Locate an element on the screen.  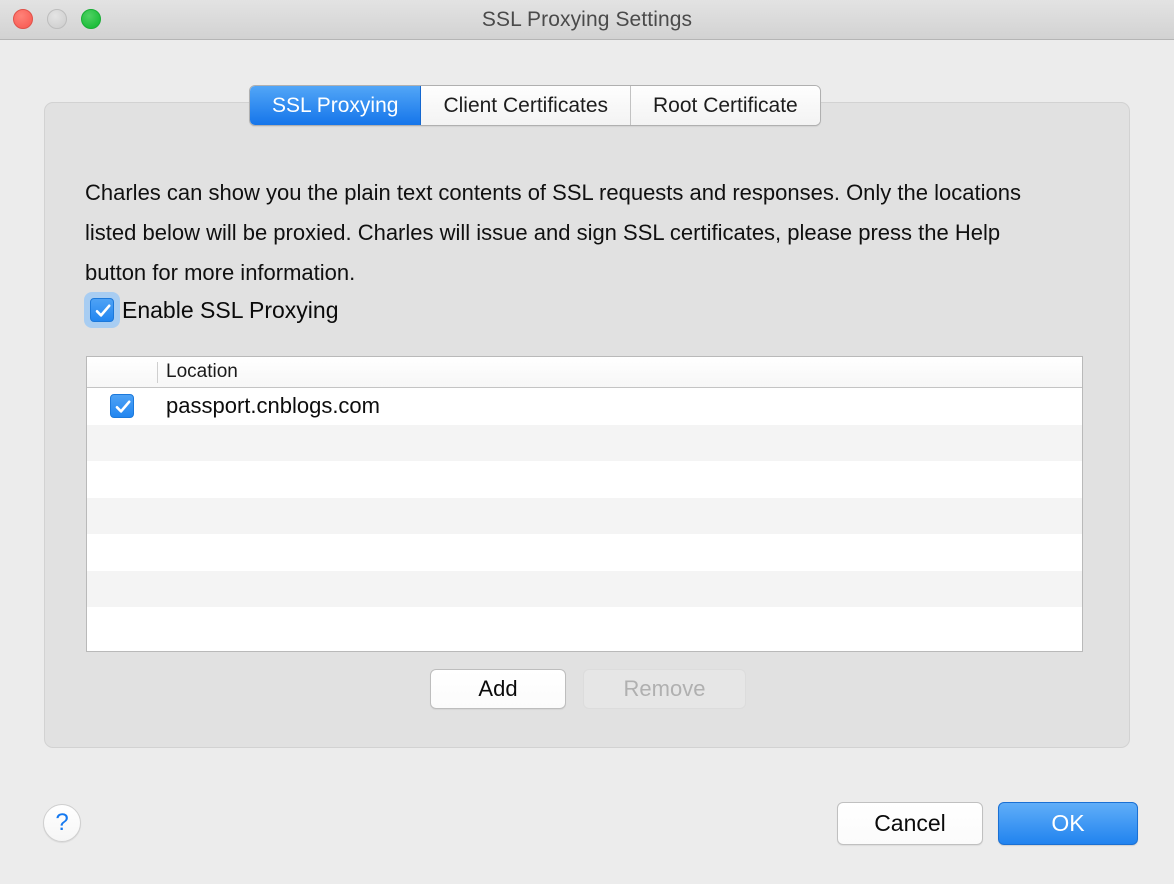
table-row: passport.cnblogs.com is located at coordinates (584, 406).